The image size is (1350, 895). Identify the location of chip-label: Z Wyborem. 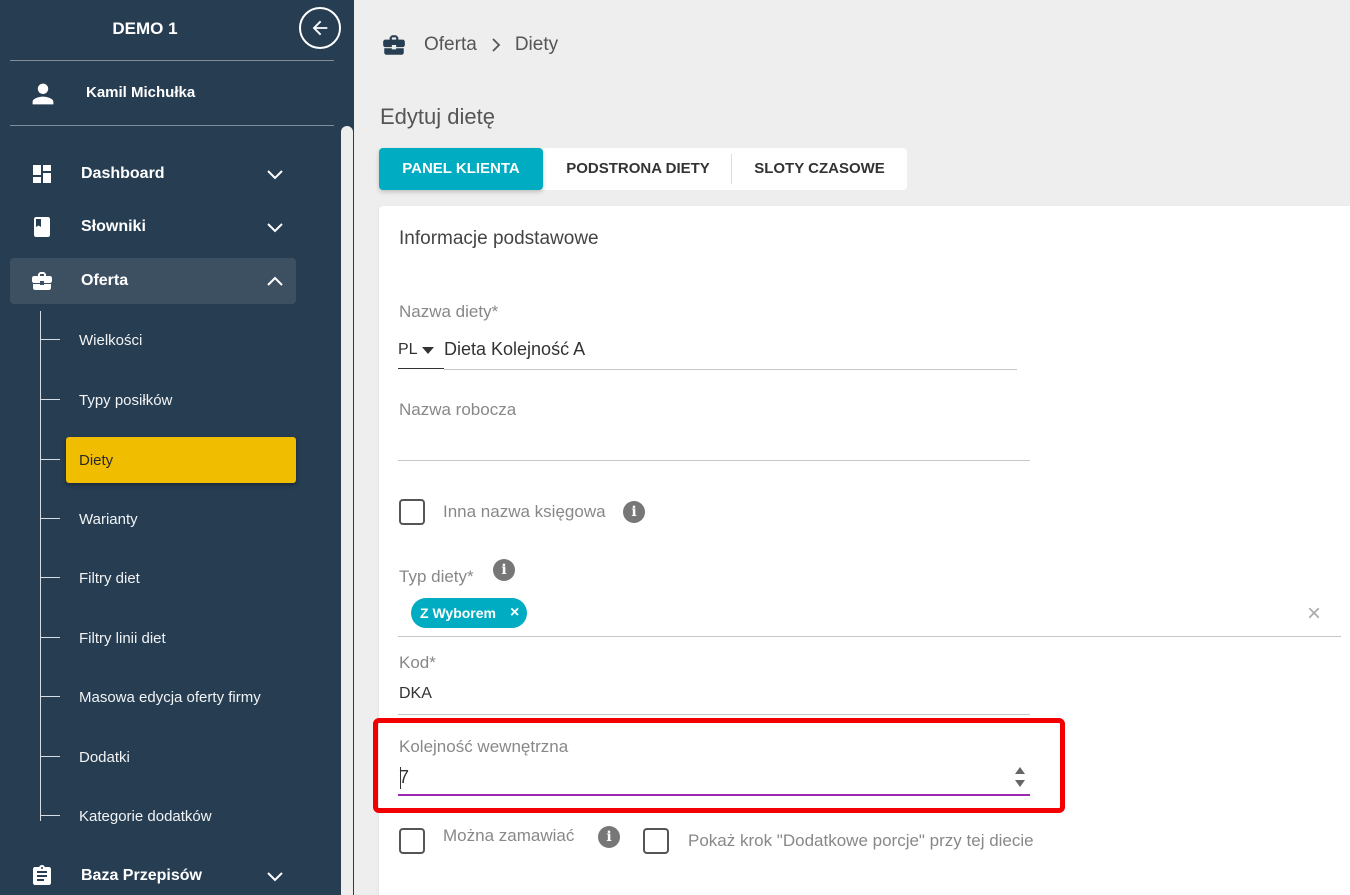
(458, 613).